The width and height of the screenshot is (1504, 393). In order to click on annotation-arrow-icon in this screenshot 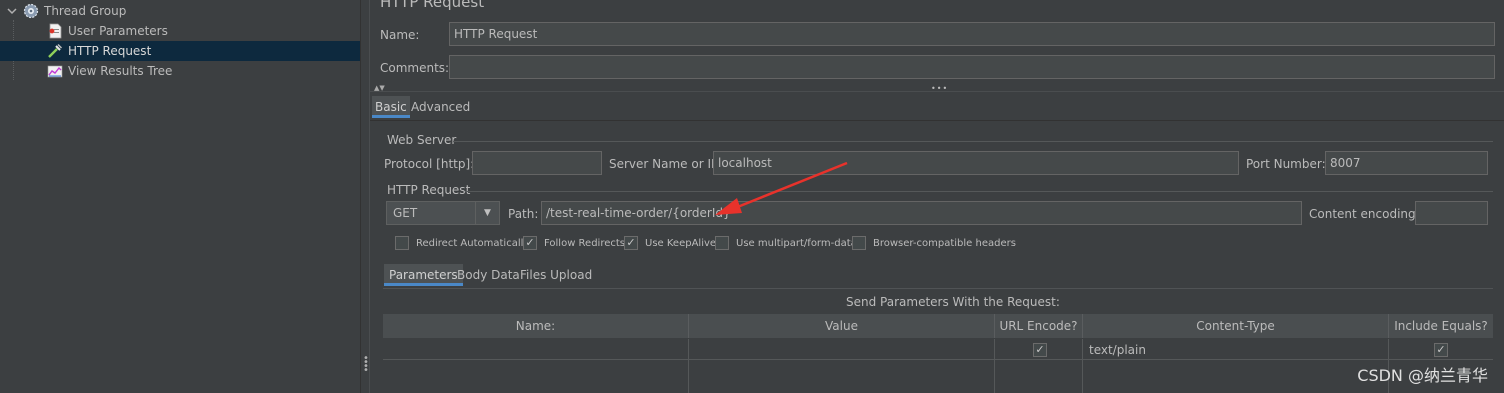, I will do `click(781, 188)`.